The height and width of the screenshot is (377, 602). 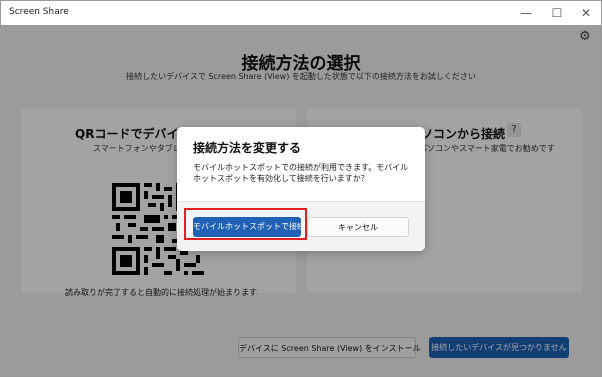 What do you see at coordinates (39, 12) in the screenshot?
I see `window-title: Screen Share` at bounding box center [39, 12].